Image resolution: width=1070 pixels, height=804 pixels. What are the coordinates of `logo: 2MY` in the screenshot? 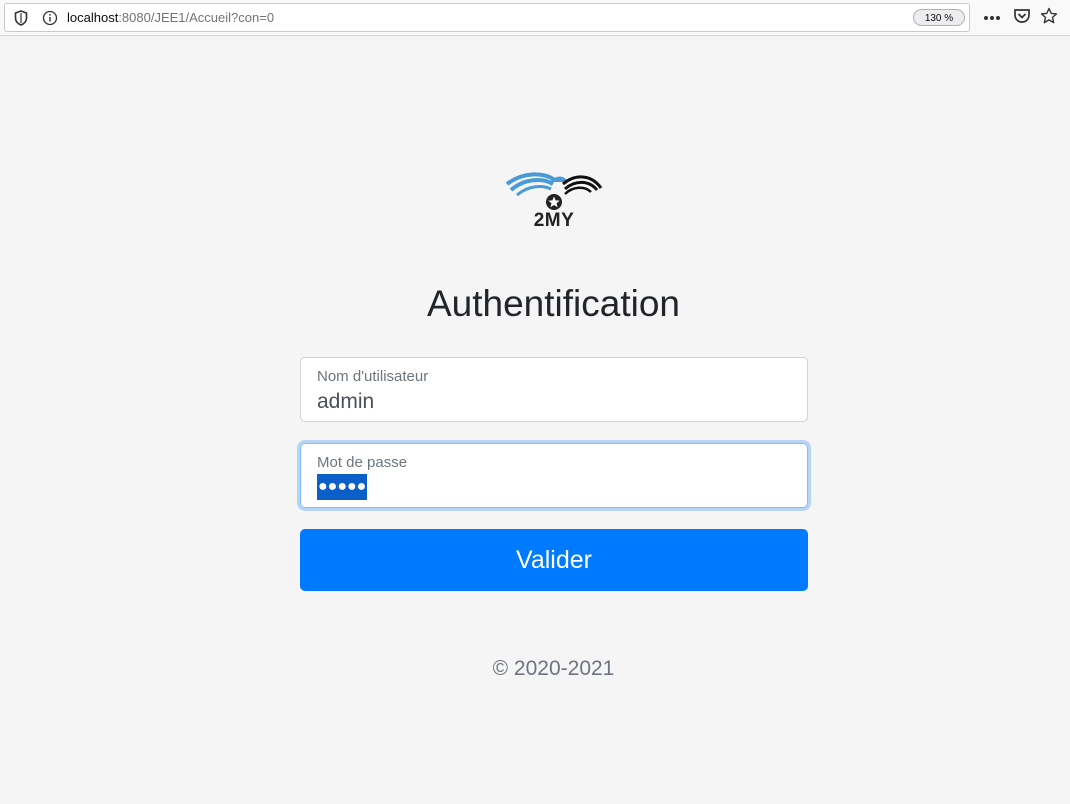 It's located at (554, 203).